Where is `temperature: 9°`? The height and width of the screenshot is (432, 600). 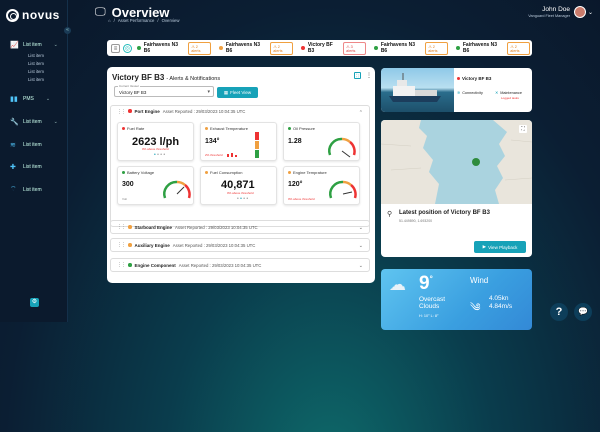 temperature: 9° is located at coordinates (426, 283).